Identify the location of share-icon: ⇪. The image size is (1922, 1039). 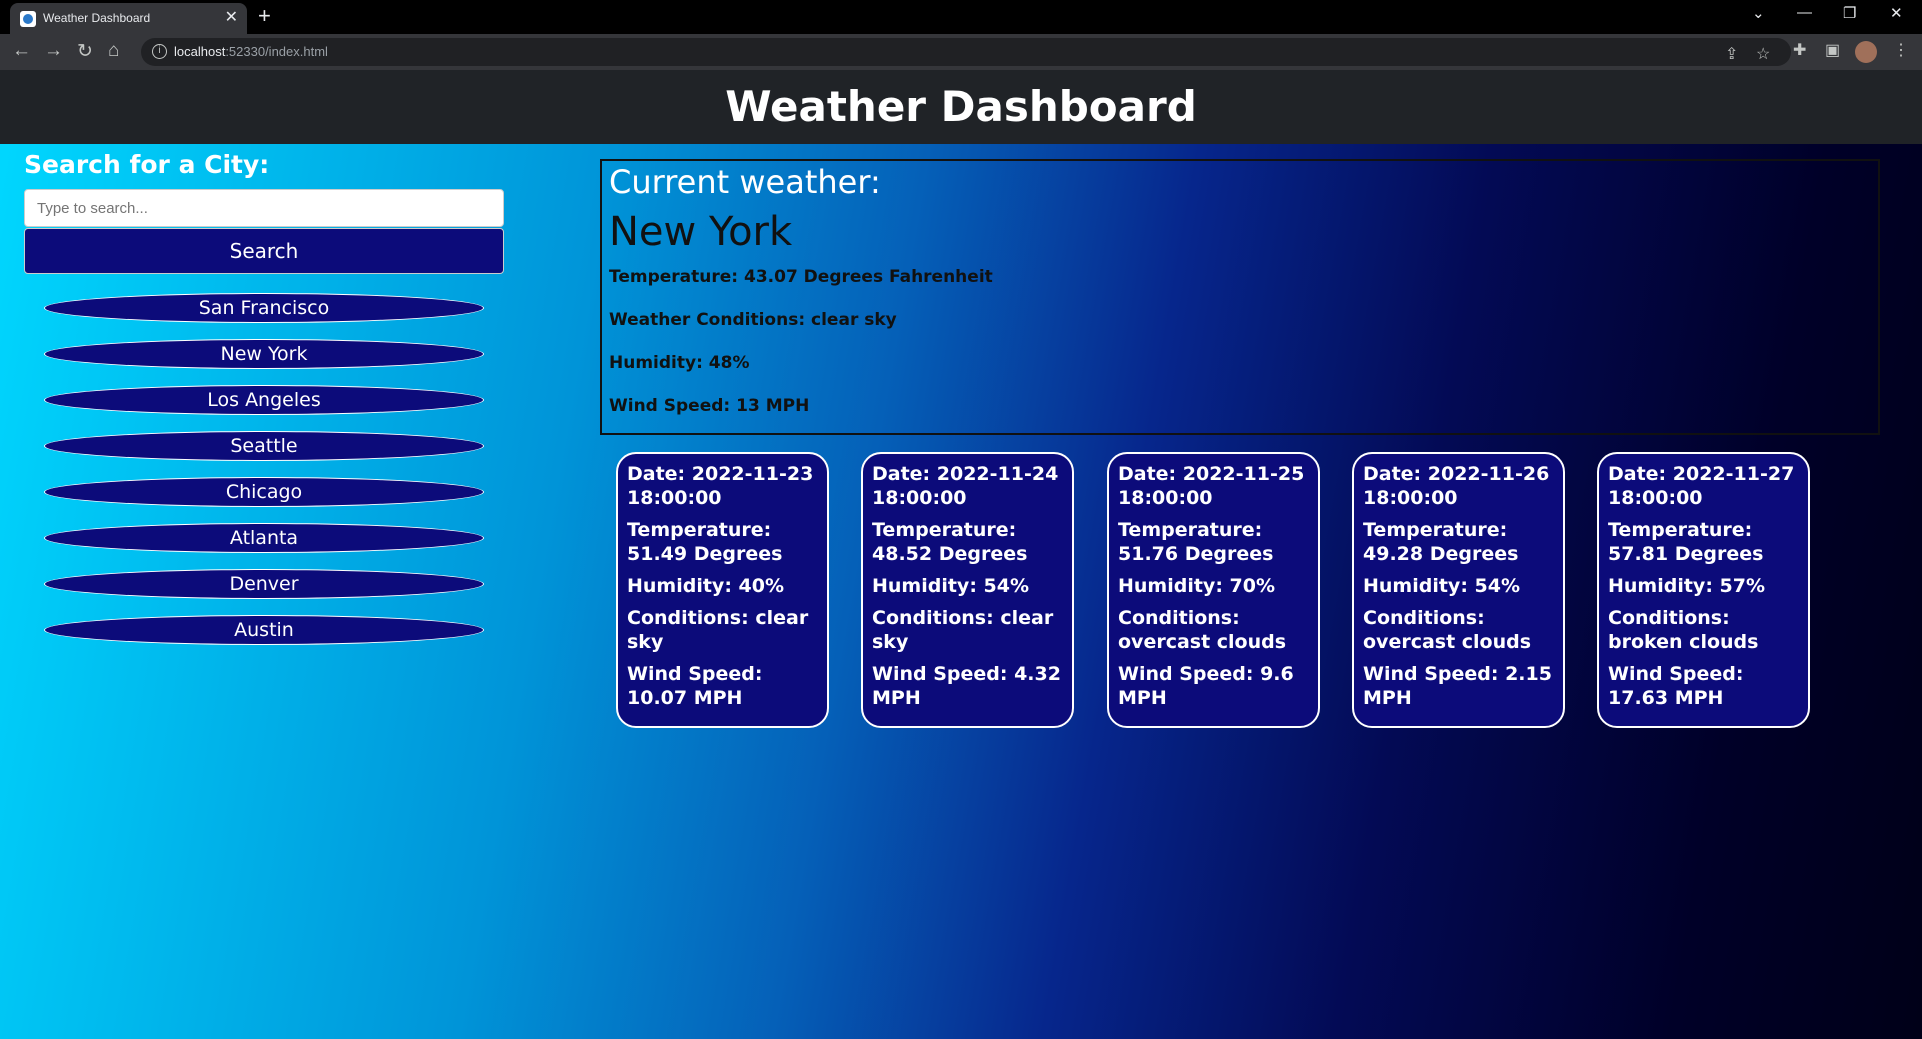
(1731, 54).